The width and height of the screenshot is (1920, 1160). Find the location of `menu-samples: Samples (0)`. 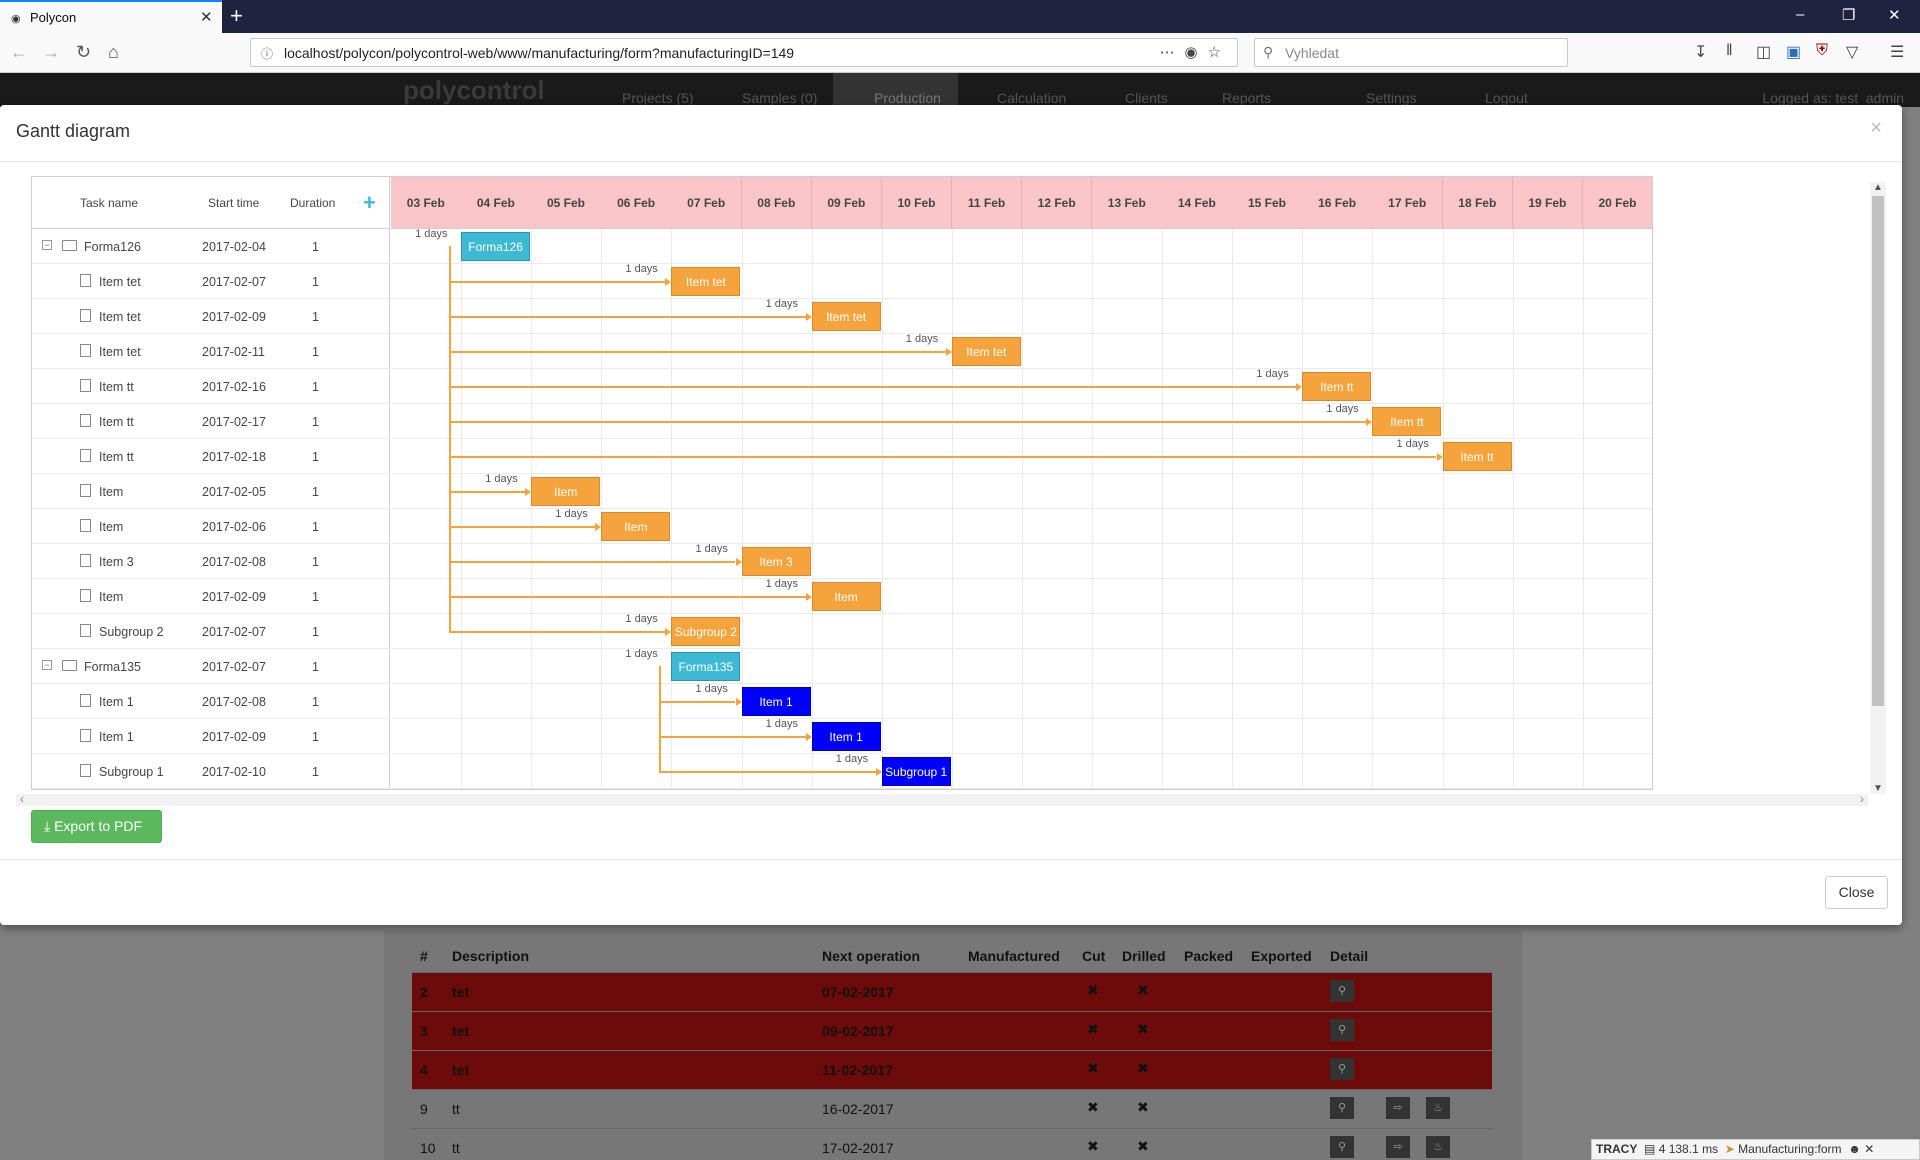

menu-samples: Samples (0) is located at coordinates (779, 98).